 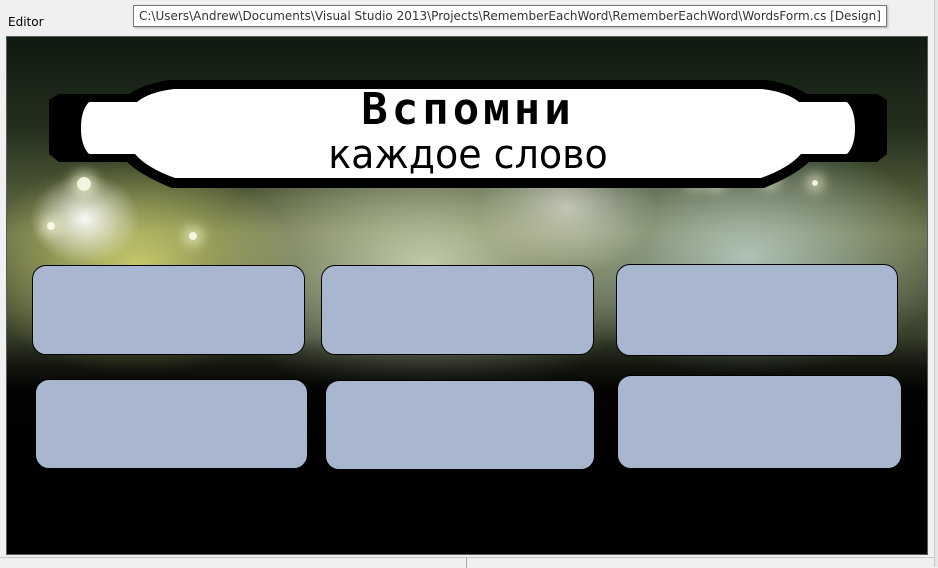 I want to click on horizontal-scrollbar, so click(x=467, y=562).